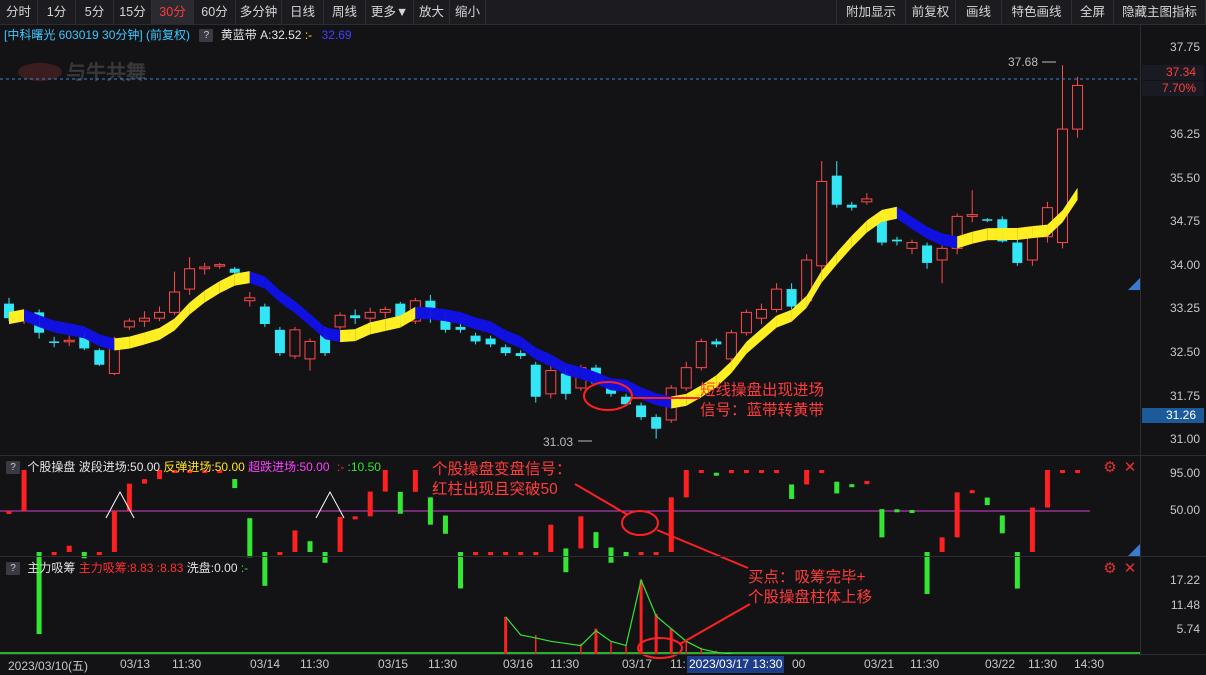  Describe the element at coordinates (1184, 580) in the screenshot. I see `vol-axis-label: 17.22` at that location.